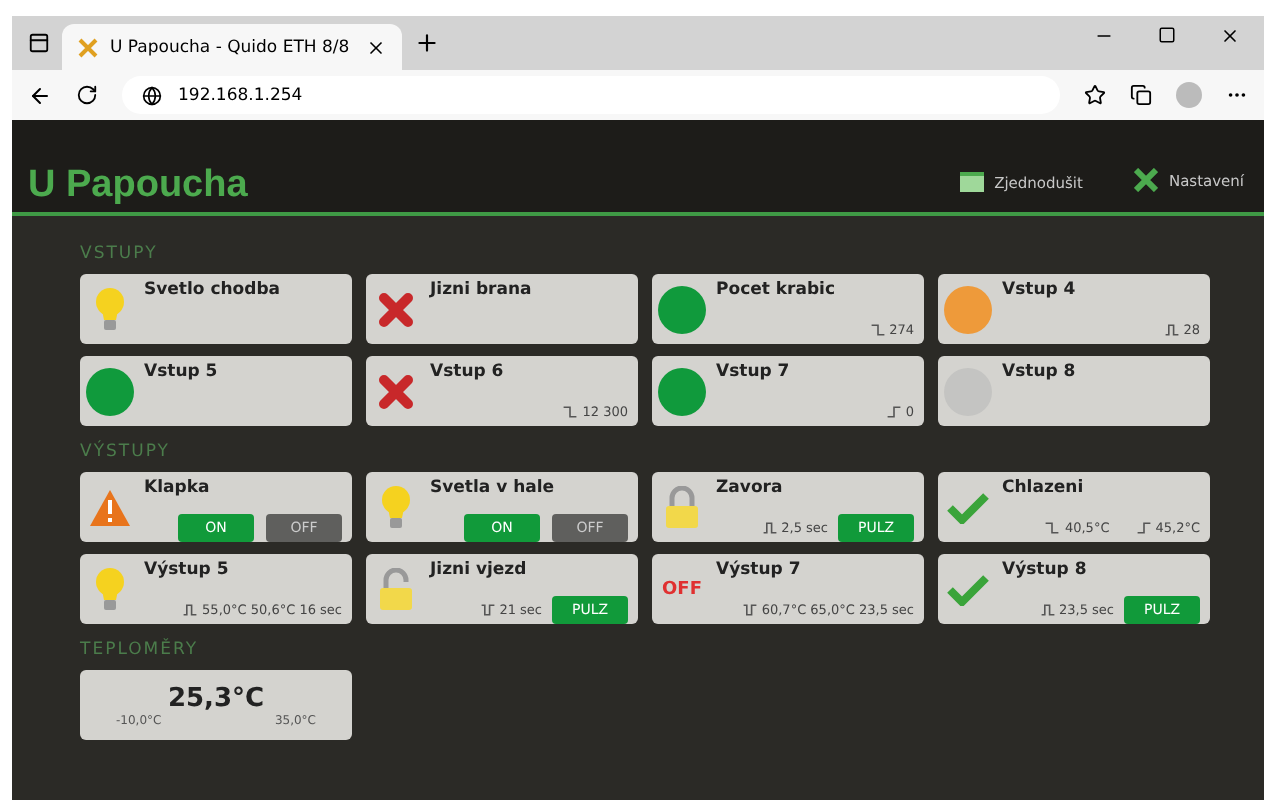 This screenshot has height=800, width=1264. What do you see at coordinates (493, 488) in the screenshot?
I see `output-name: Svetla v hale` at bounding box center [493, 488].